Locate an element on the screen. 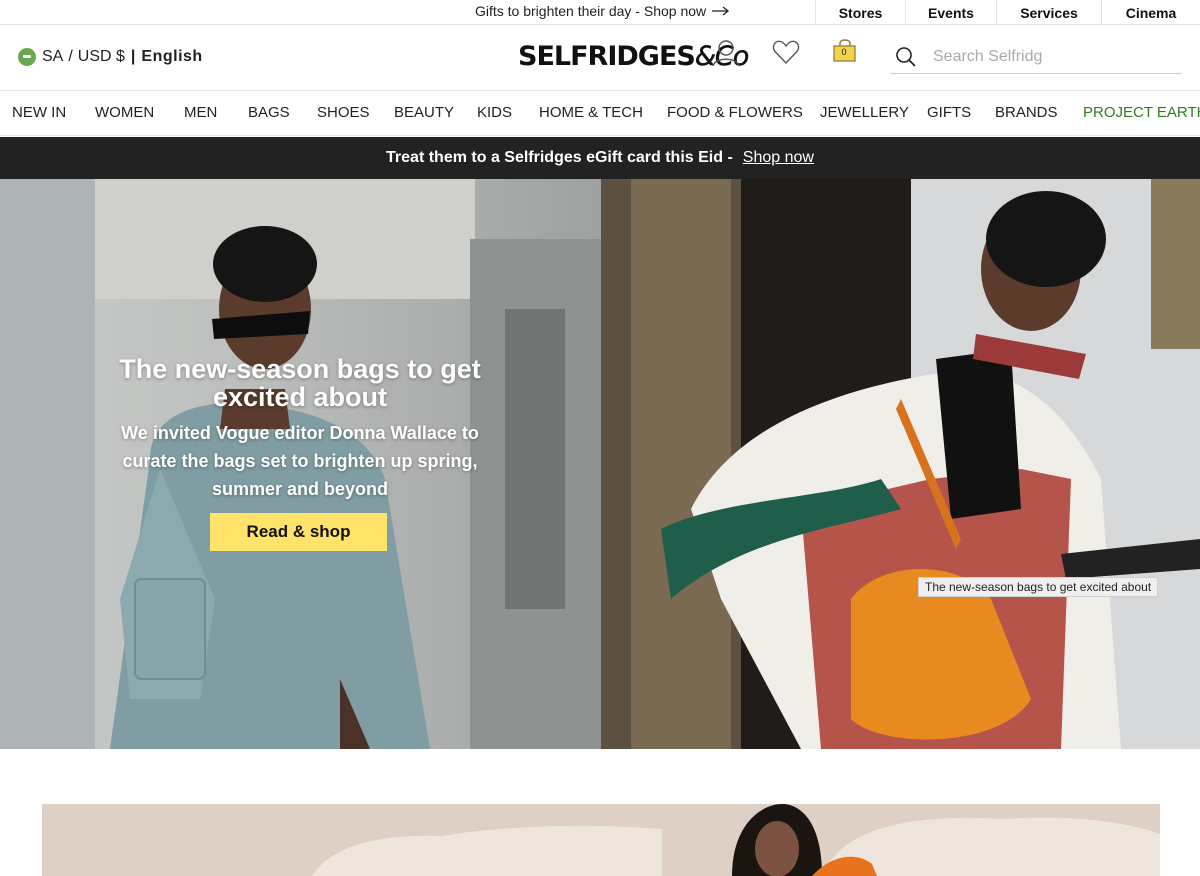  nav-item-new-in: NEW IN is located at coordinates (39, 112).